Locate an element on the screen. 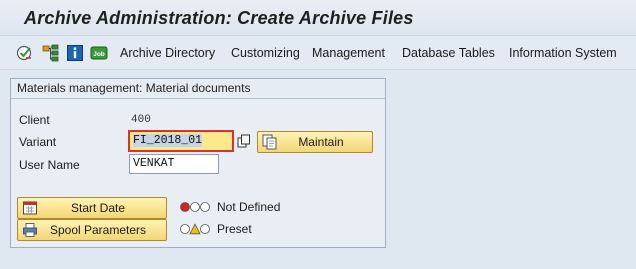 This screenshot has height=269, width=636. username-label: User Name is located at coordinates (49, 165).